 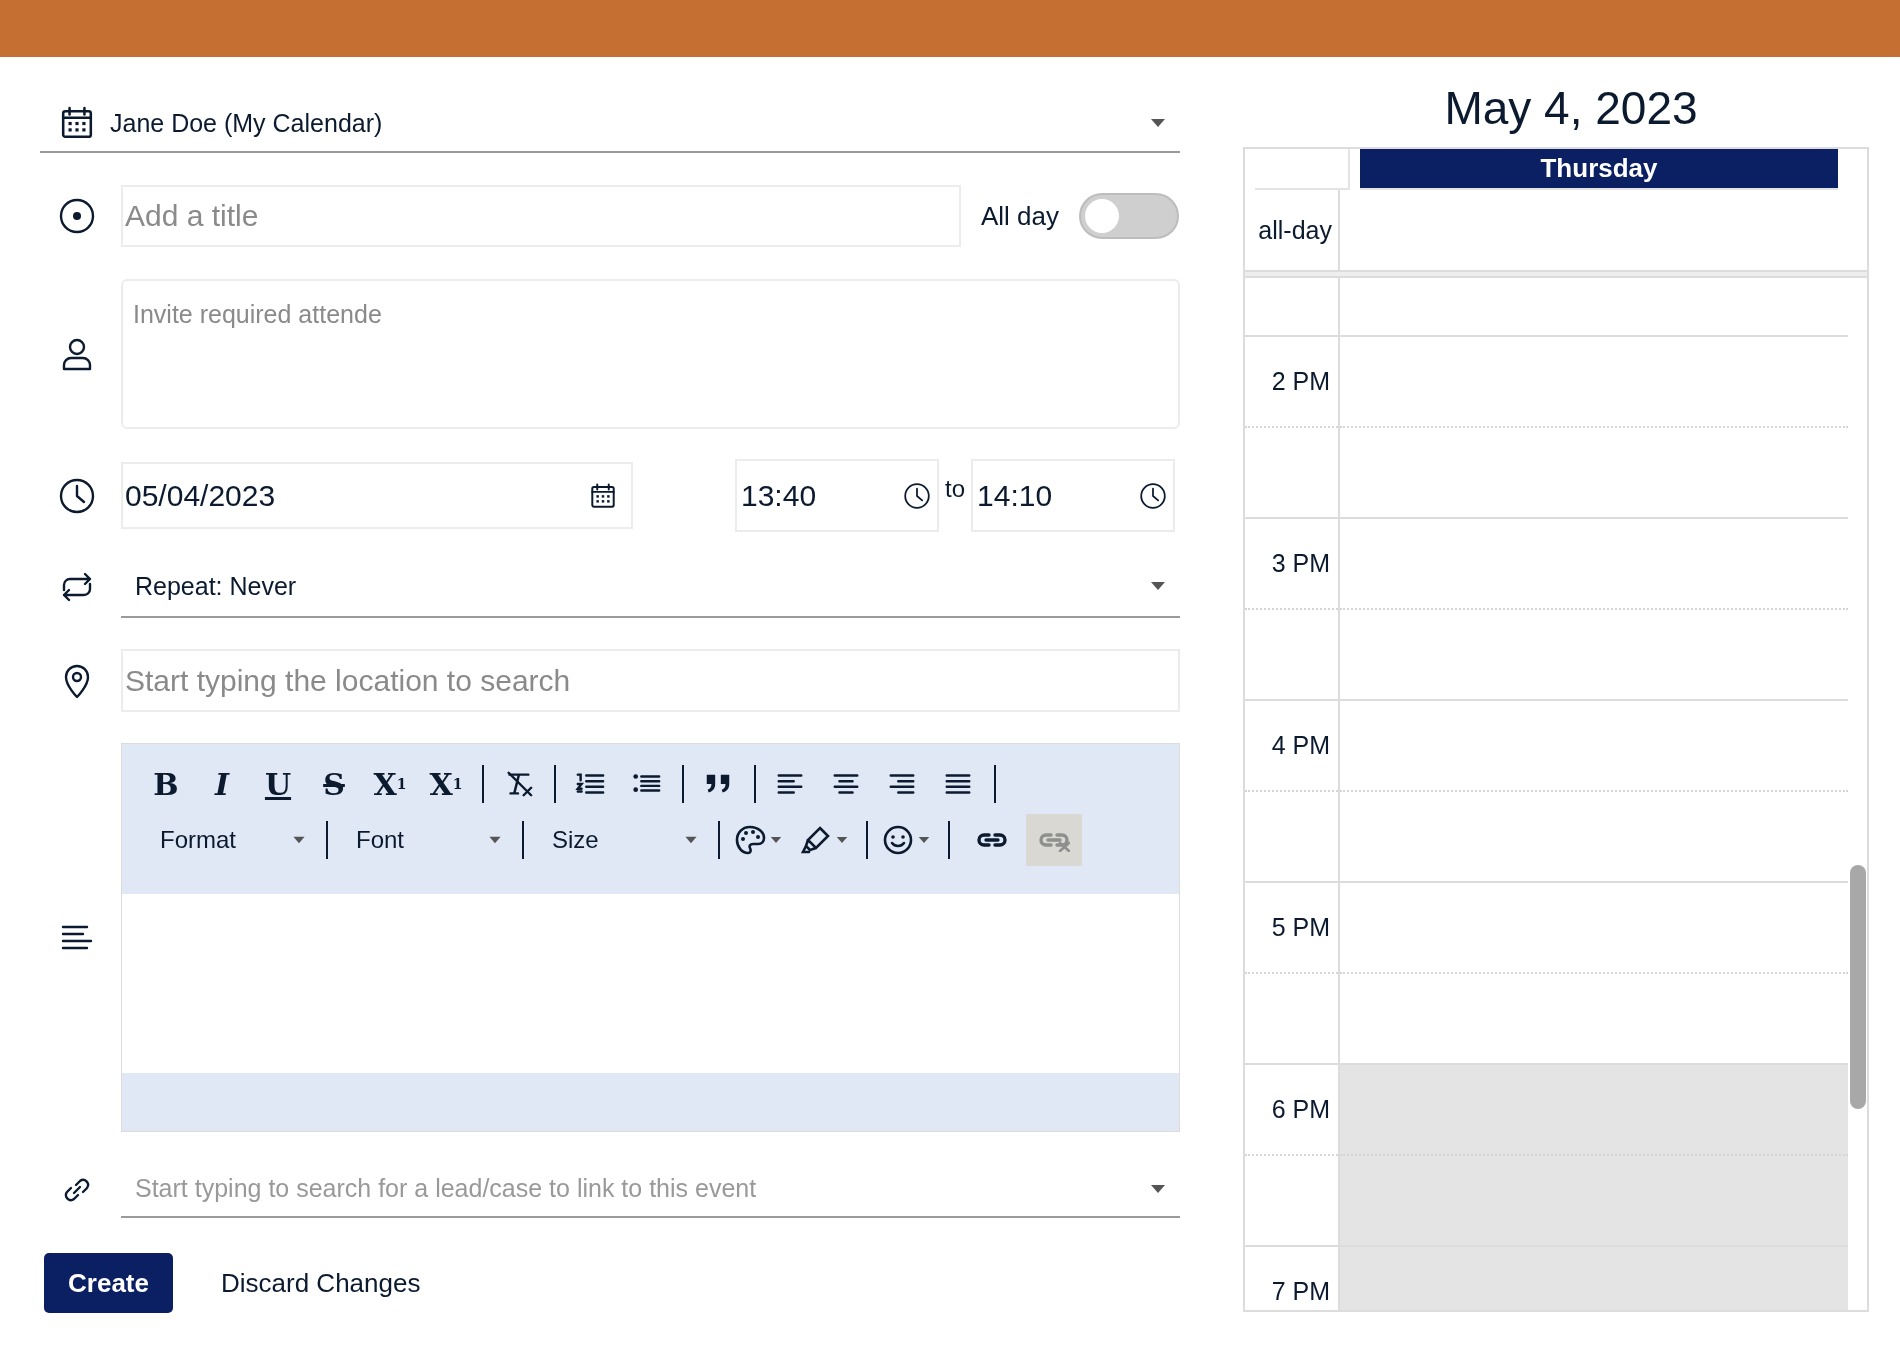 I want to click on palette-icon, so click(x=750, y=840).